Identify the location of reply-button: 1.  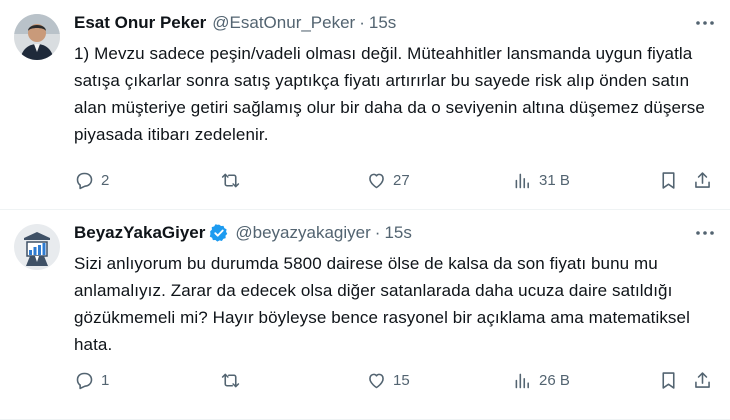
(91, 380).